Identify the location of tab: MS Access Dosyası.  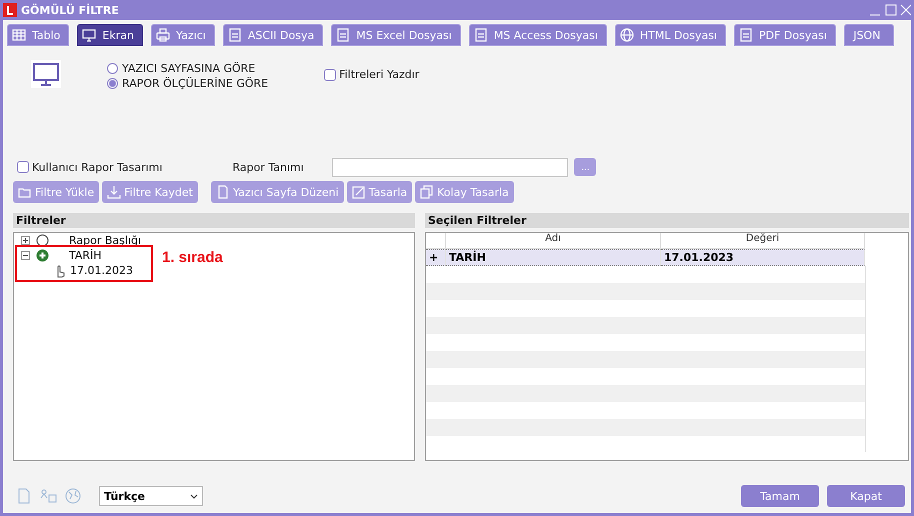
(537, 35).